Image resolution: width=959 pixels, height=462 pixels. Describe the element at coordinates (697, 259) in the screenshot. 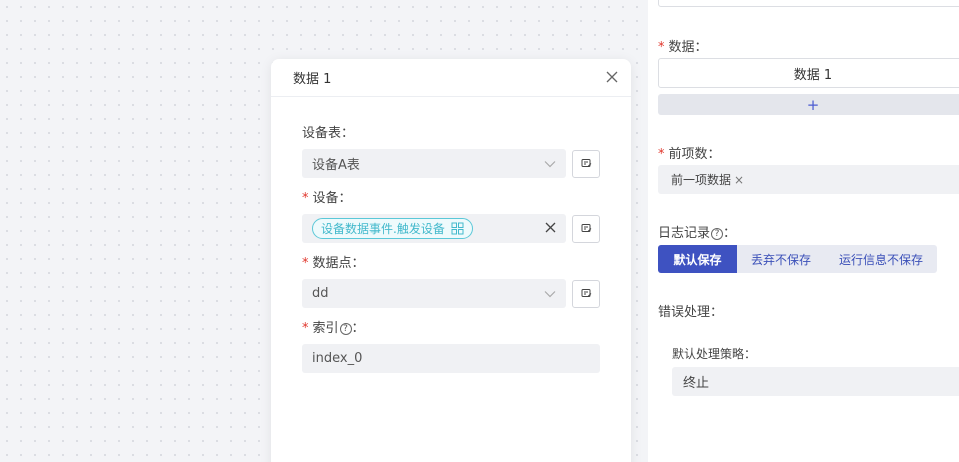

I see `log-option-default-save: 默认保存` at that location.